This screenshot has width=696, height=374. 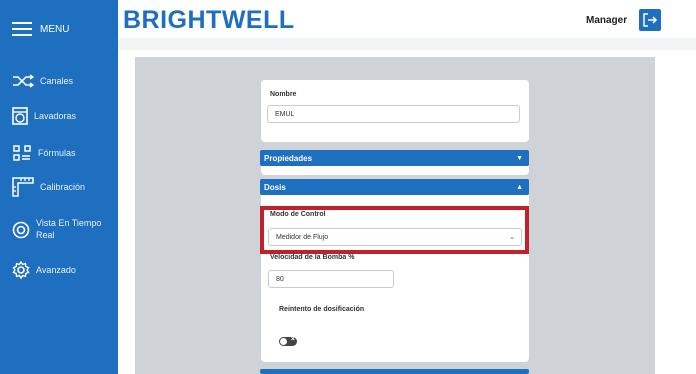 What do you see at coordinates (394, 187) in the screenshot?
I see `dosis-accordion: Dosis ▲` at bounding box center [394, 187].